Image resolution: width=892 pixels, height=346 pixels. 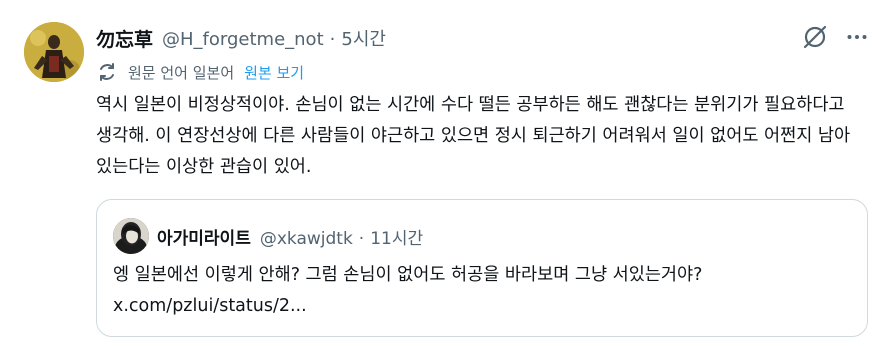 I want to click on more-dots-icon, so click(x=857, y=37).